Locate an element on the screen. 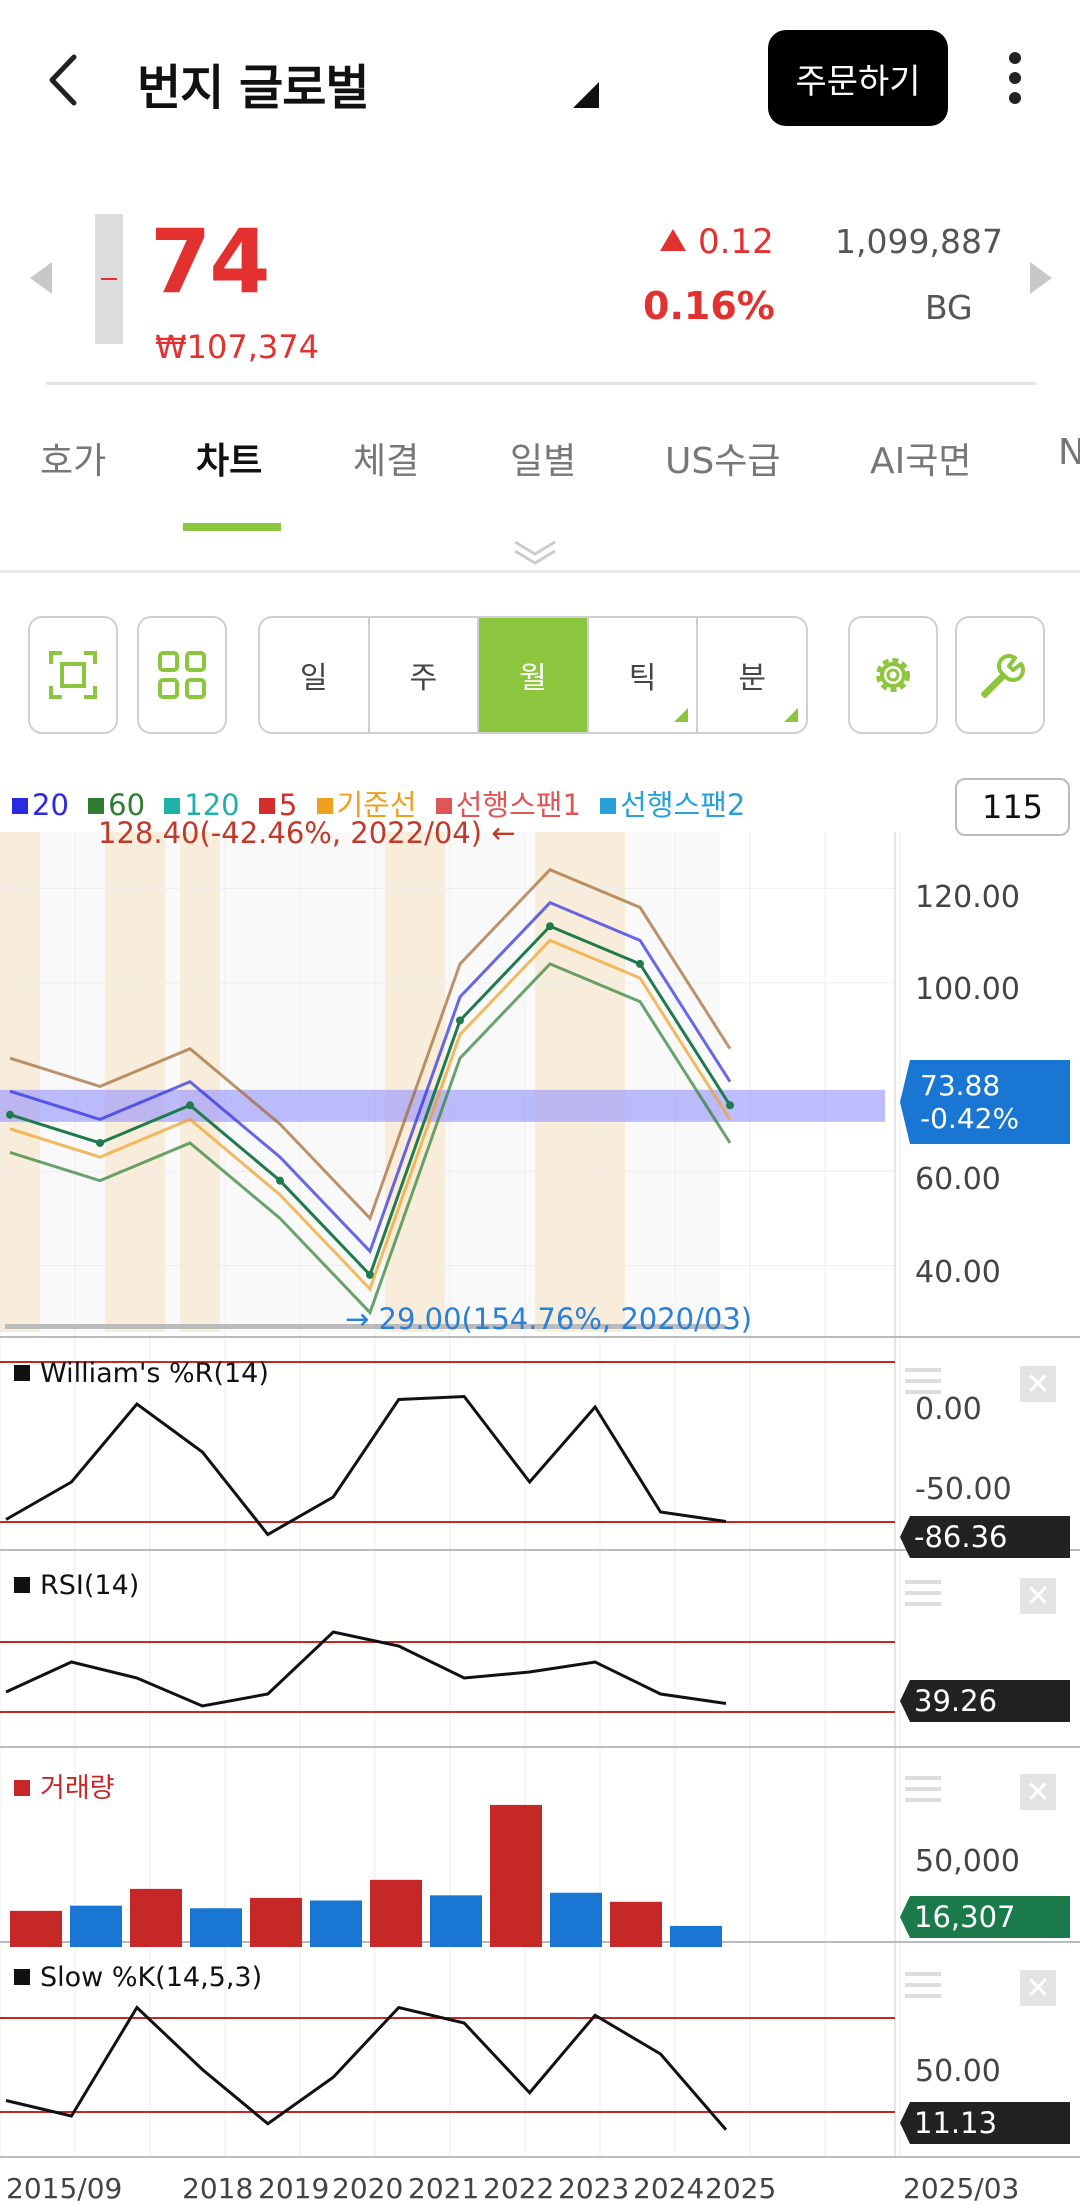  williams-title-text: William's %R(14) is located at coordinates (154, 1373).